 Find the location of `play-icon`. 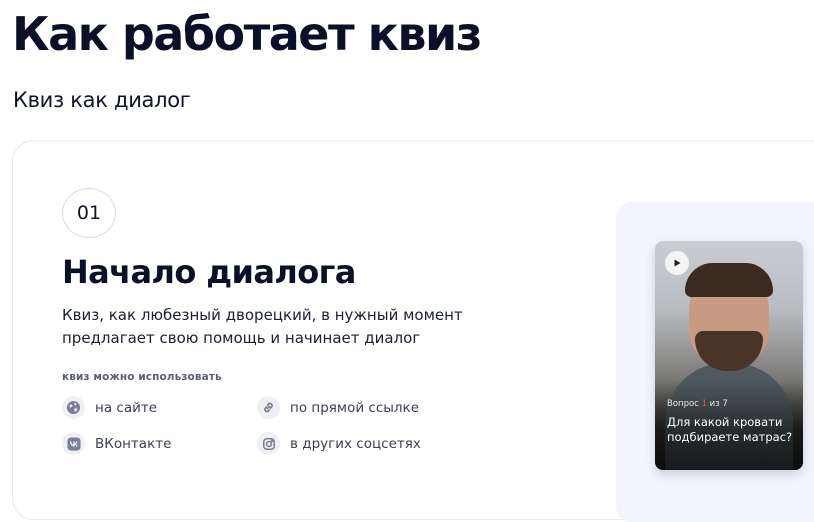

play-icon is located at coordinates (677, 263).